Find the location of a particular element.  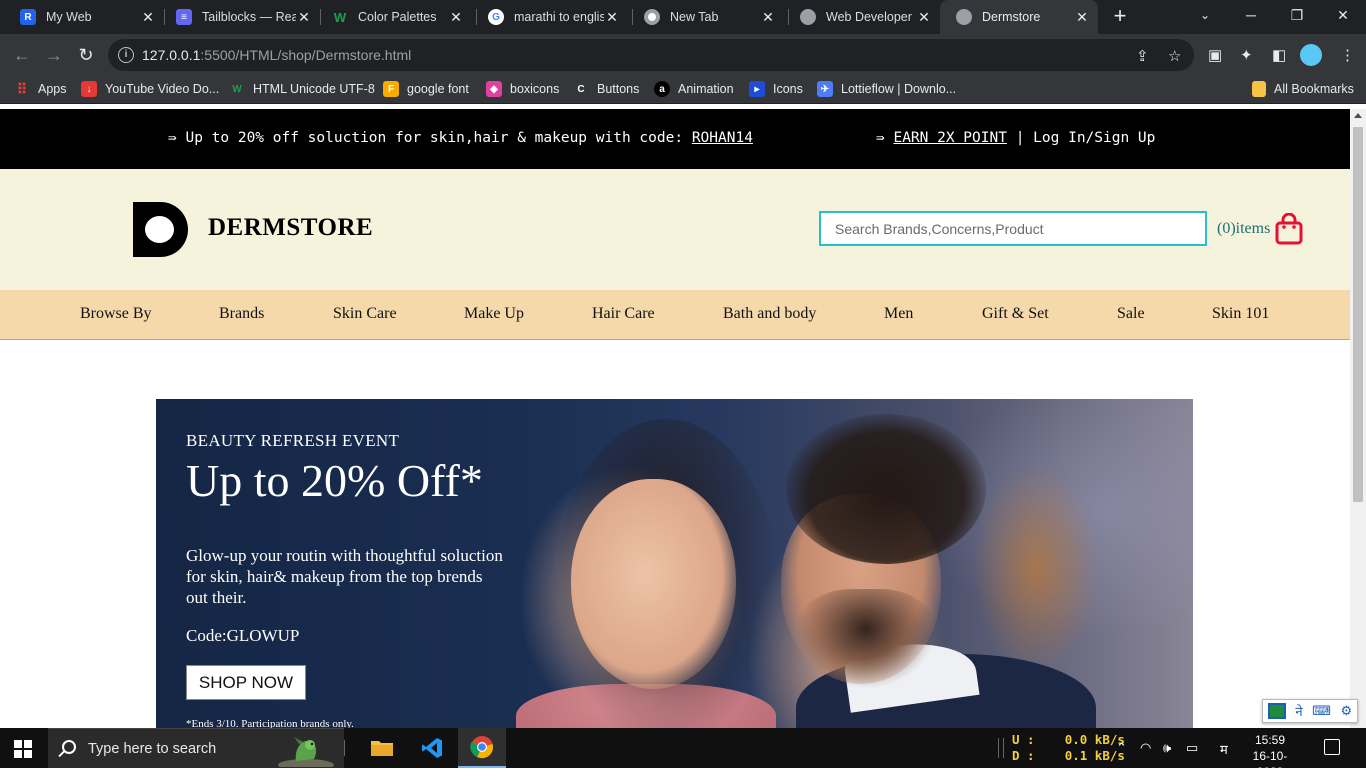

share-icon: ⇪ is located at coordinates (1142, 56).